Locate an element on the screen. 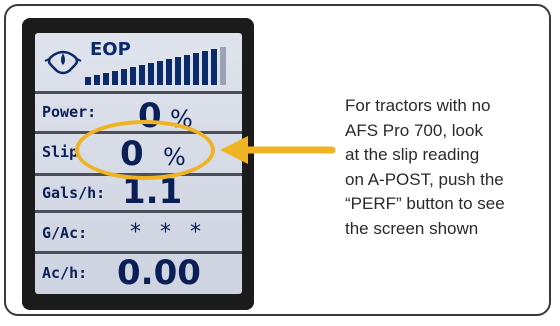 This screenshot has height=326, width=560. pressure-bar-graph is located at coordinates (155, 66).